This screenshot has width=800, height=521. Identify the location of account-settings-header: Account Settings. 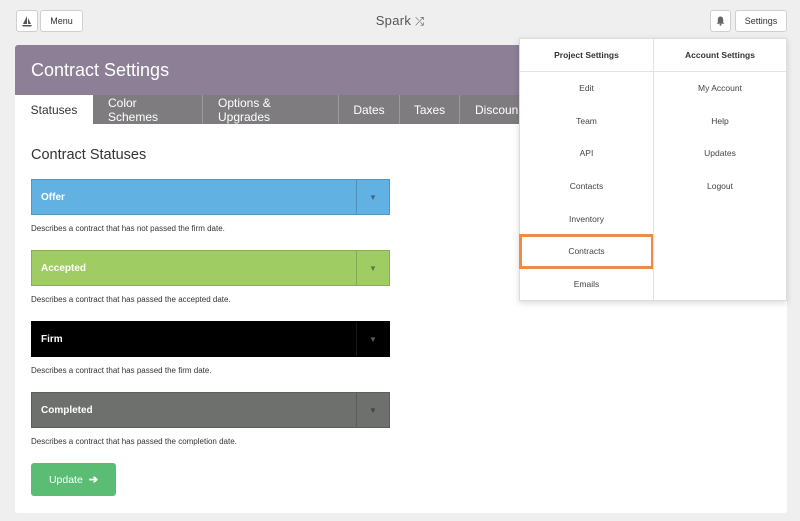
(720, 55).